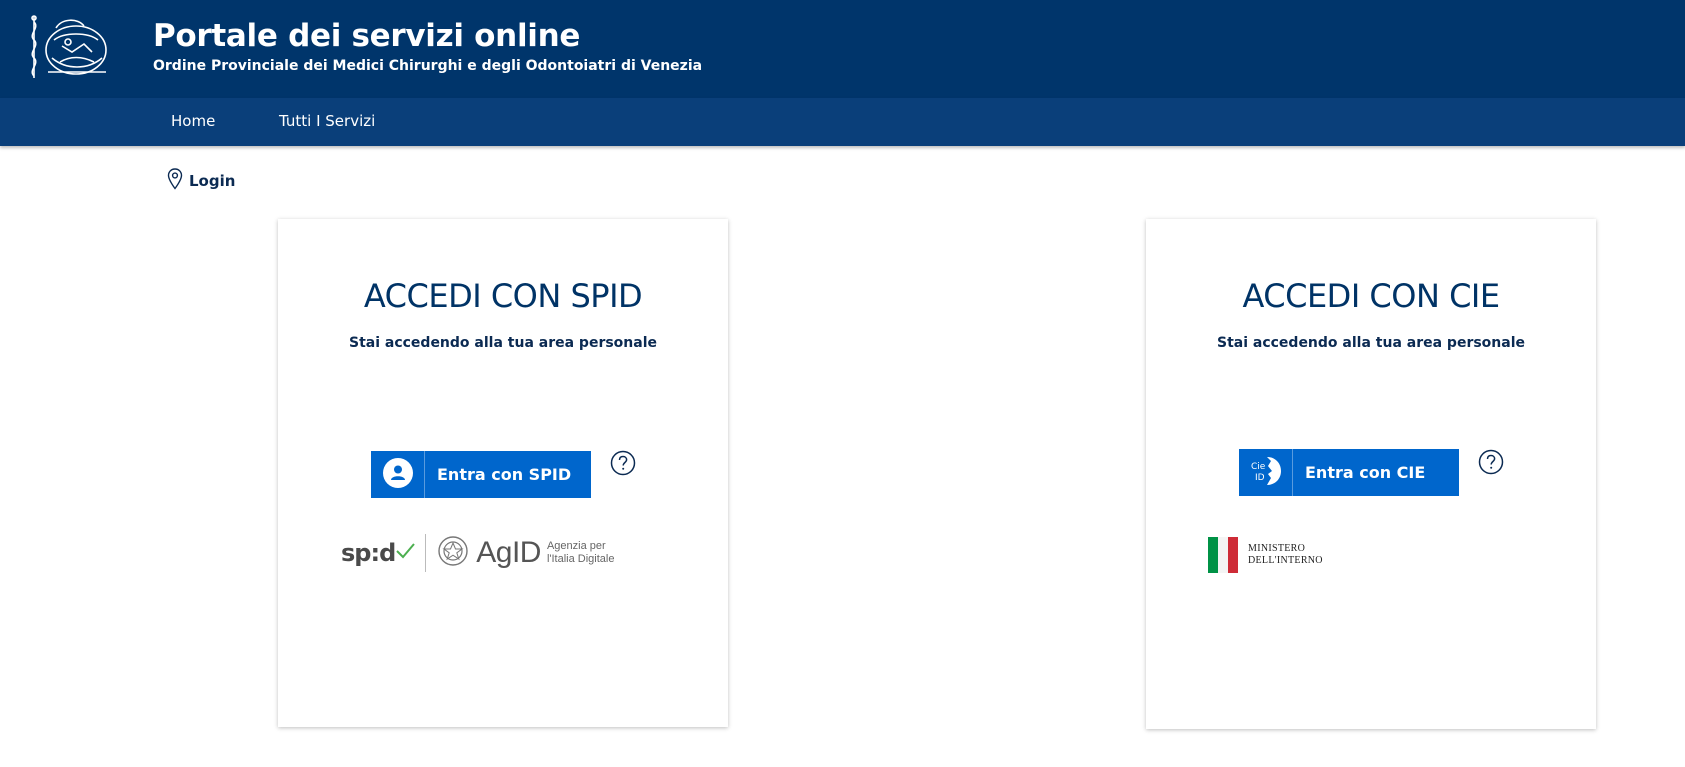  I want to click on spid-agid-logos: sp:d AgID Agenzia per l'Italia Digitale, so click(491, 553).